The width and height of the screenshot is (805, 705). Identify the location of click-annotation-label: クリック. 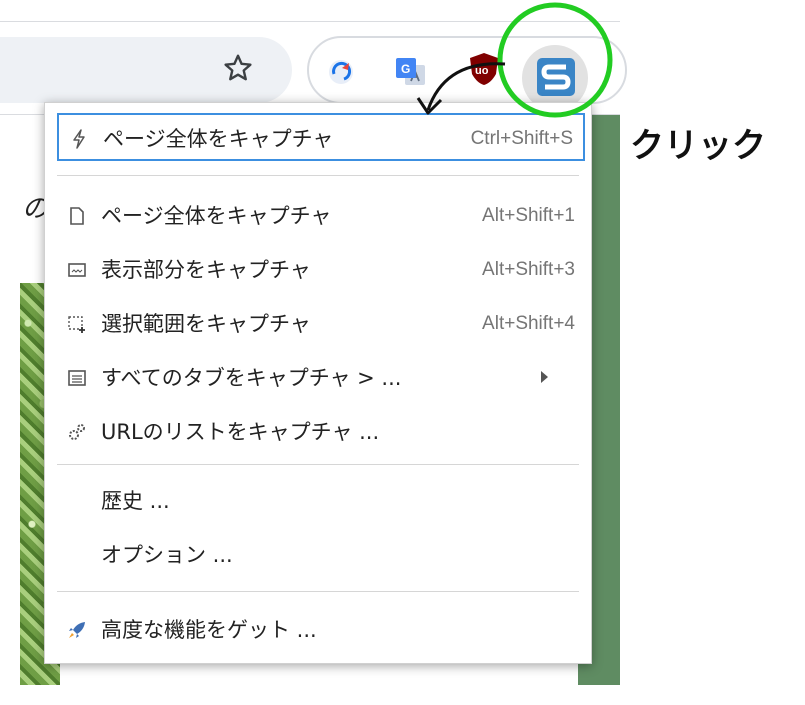
(698, 146).